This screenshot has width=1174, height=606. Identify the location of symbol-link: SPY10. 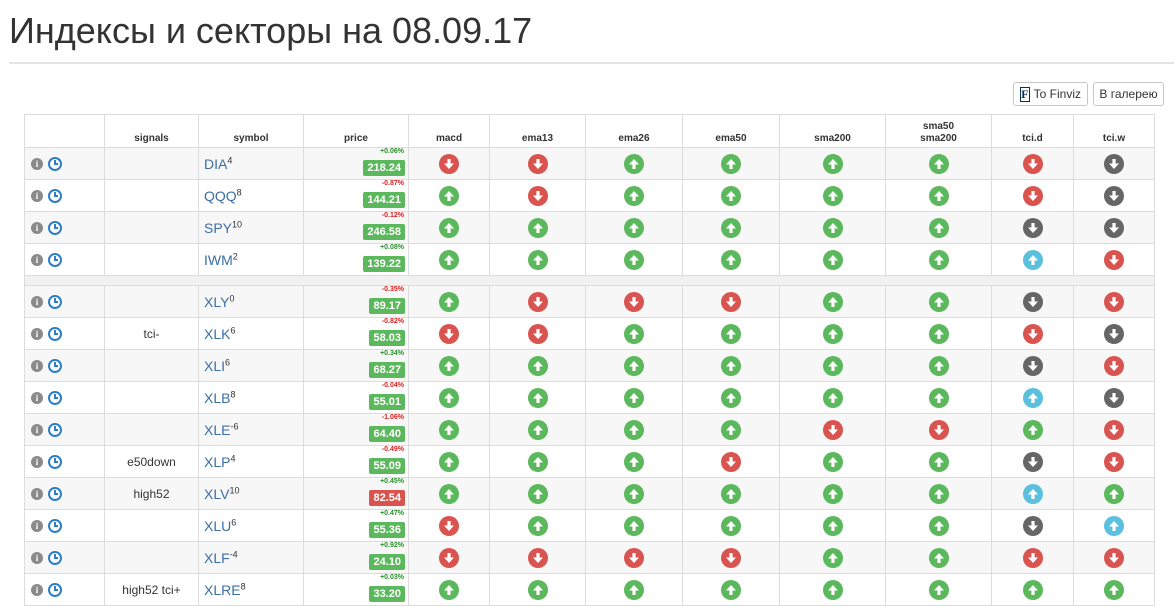
(223, 227).